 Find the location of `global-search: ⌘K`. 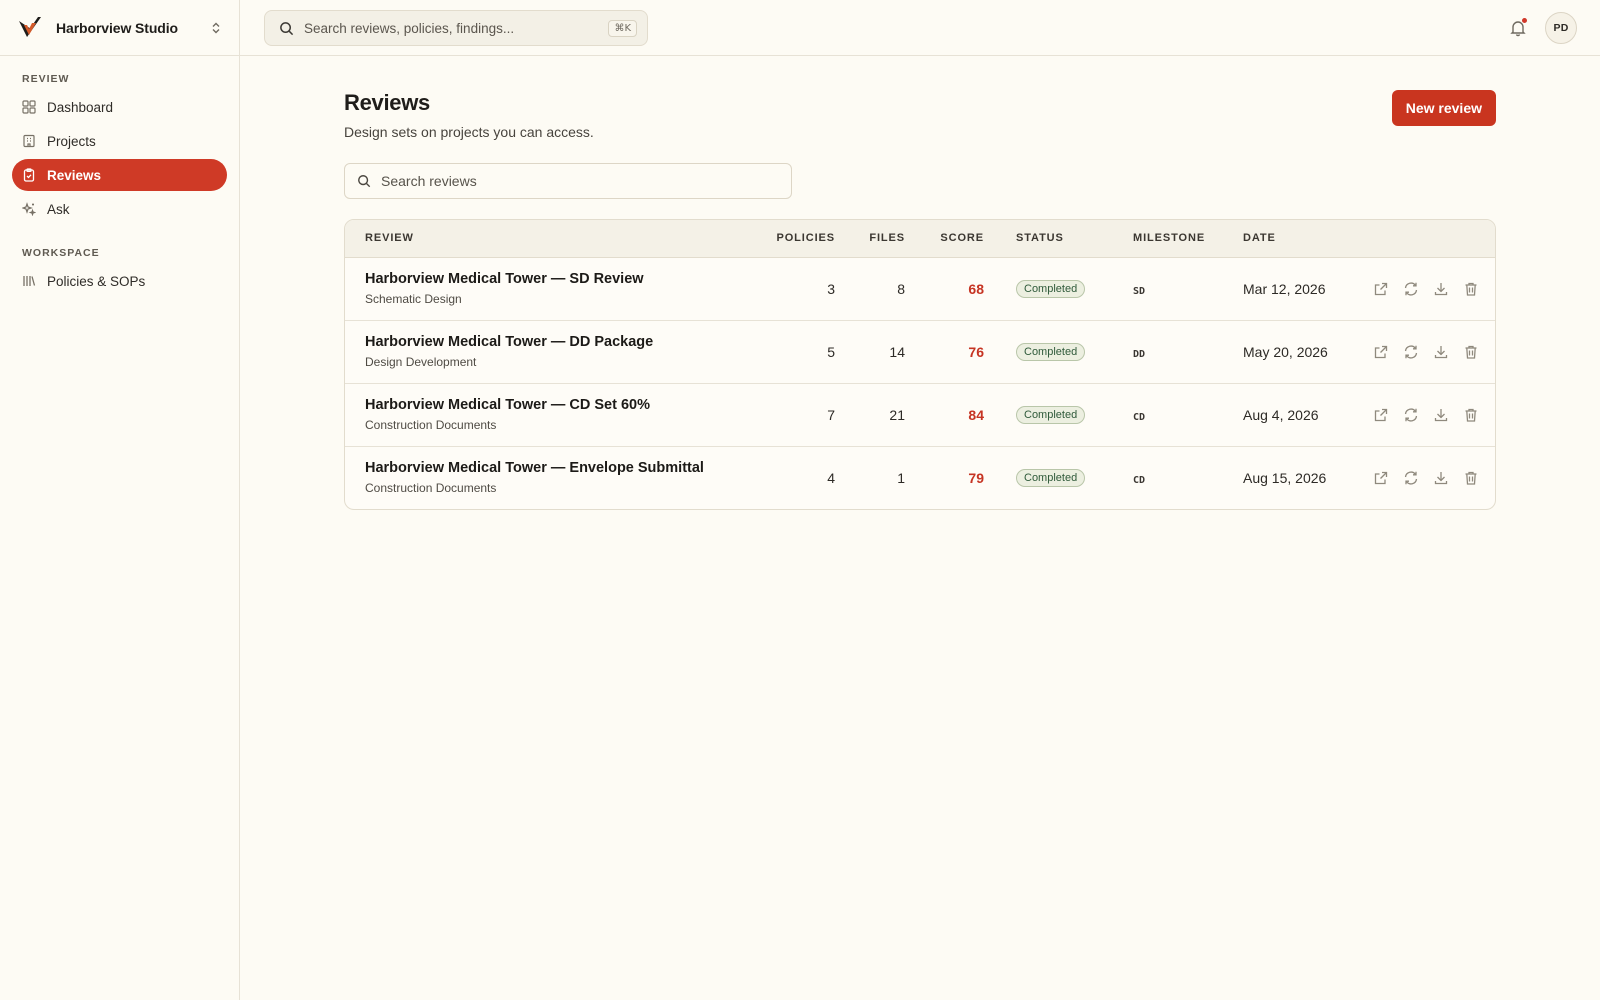

global-search: ⌘K is located at coordinates (456, 28).